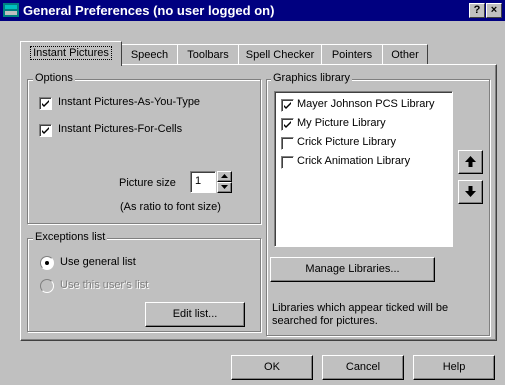 This screenshot has height=385, width=505. I want to click on window-title: General Preferences (no user logged on), so click(149, 10).